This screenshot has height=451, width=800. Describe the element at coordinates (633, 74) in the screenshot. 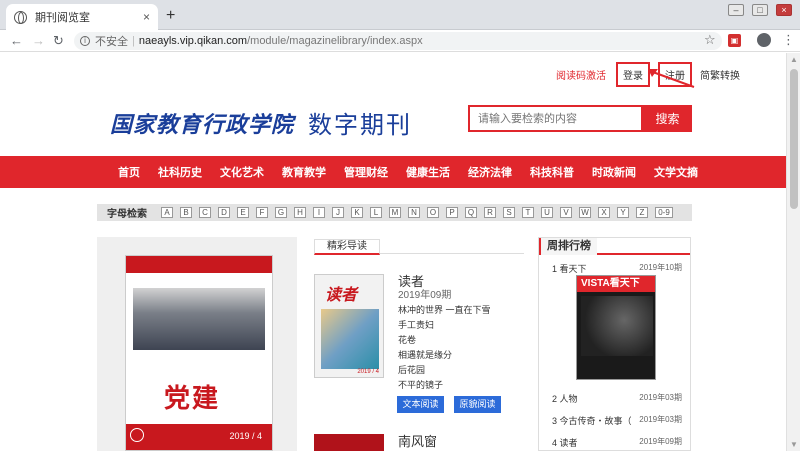

I see `login-link: 登录` at that location.